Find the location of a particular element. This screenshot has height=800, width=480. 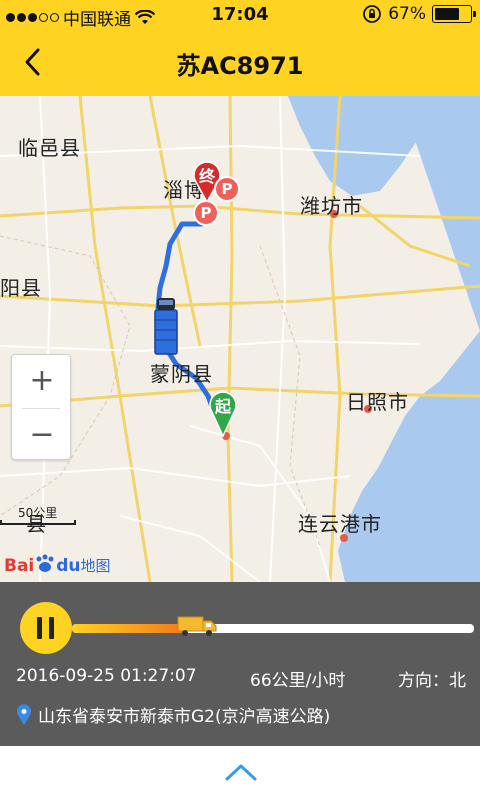

rotation-lock-icon is located at coordinates (372, 14).